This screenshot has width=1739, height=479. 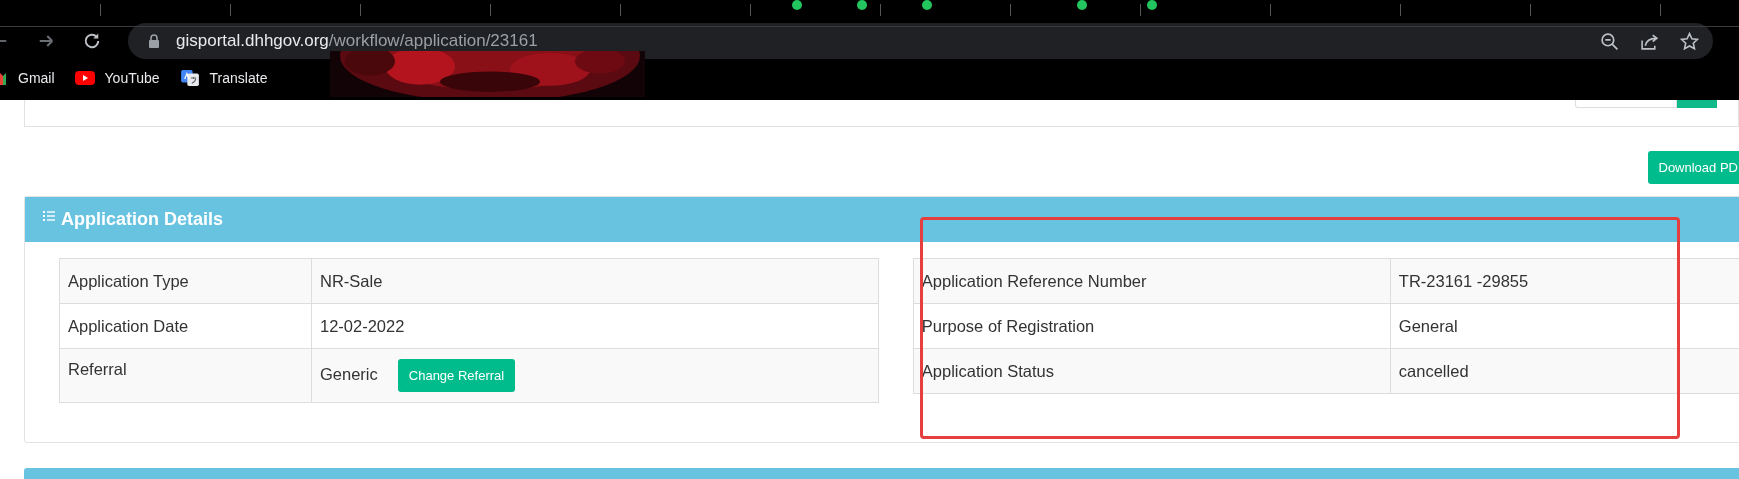 What do you see at coordinates (349, 373) in the screenshot?
I see `table-cell-value: Generic` at bounding box center [349, 373].